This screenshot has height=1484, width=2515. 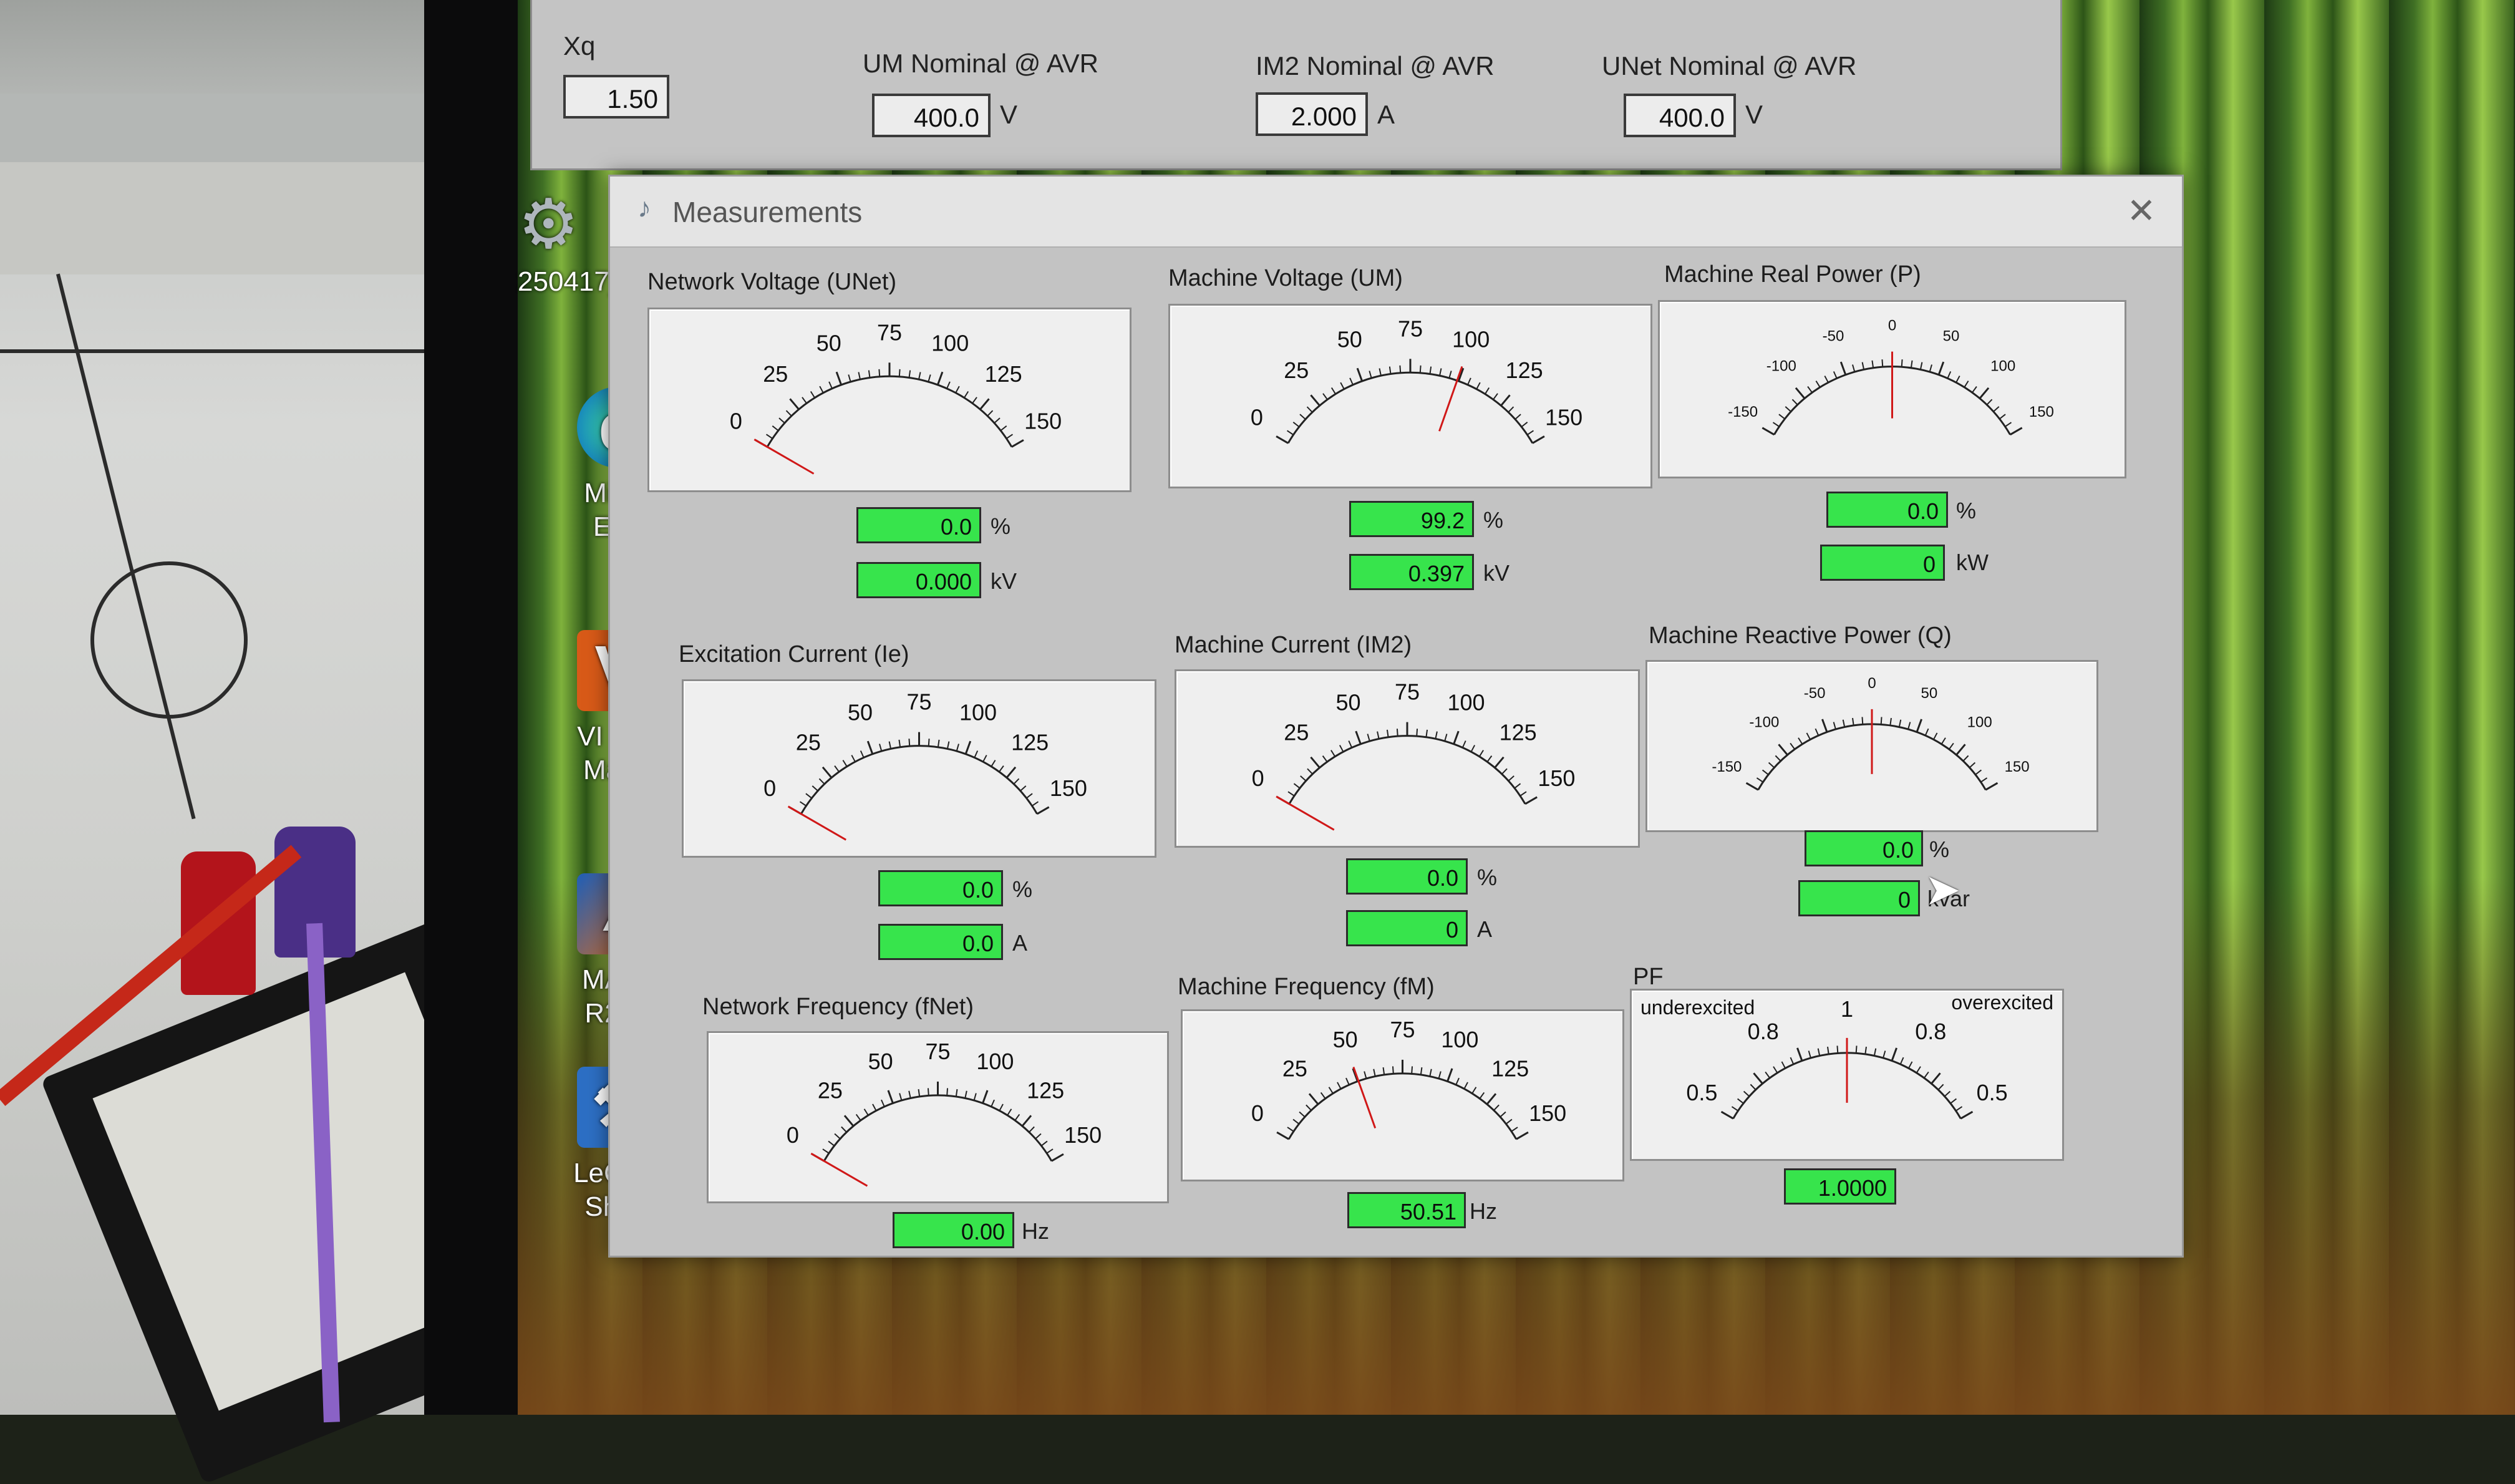 What do you see at coordinates (1001, 526) in the screenshot?
I see `unet-percent-unit: %` at bounding box center [1001, 526].